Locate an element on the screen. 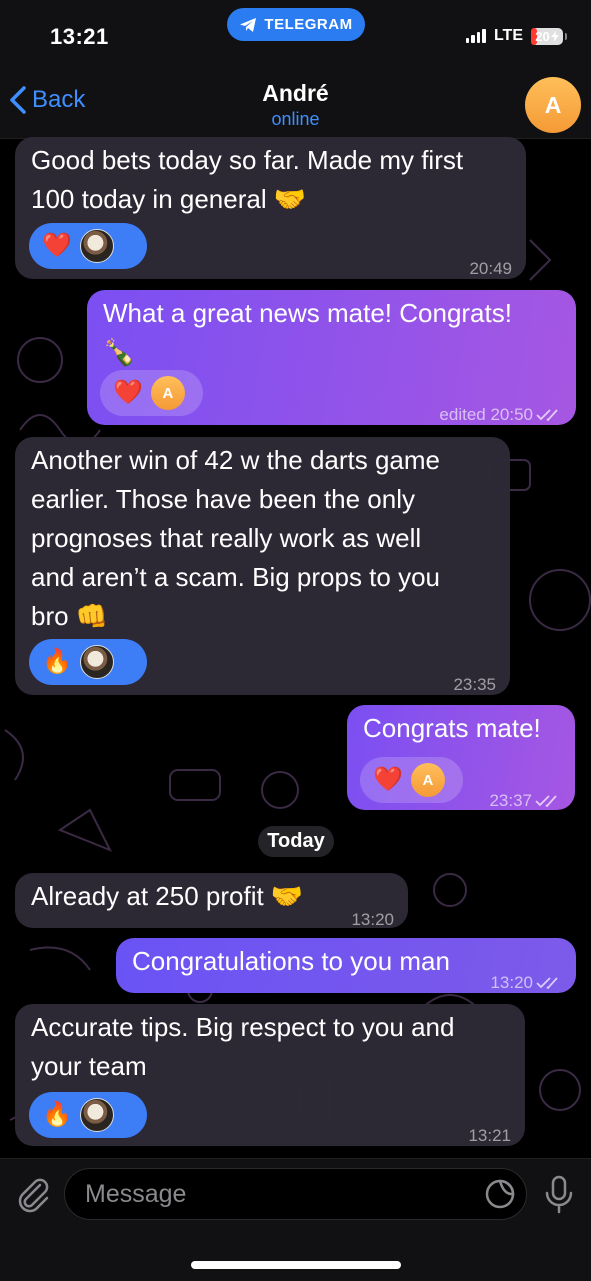 The height and width of the screenshot is (1281, 591). reaction-pill: ❤️ is located at coordinates (88, 246).